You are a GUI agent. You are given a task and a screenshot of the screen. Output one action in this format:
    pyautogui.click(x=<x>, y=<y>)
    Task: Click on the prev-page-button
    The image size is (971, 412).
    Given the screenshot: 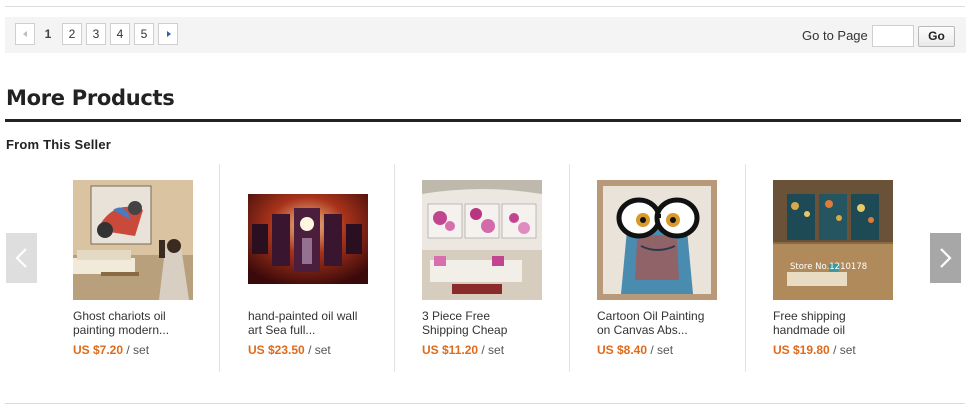 What is the action you would take?
    pyautogui.click(x=25, y=34)
    